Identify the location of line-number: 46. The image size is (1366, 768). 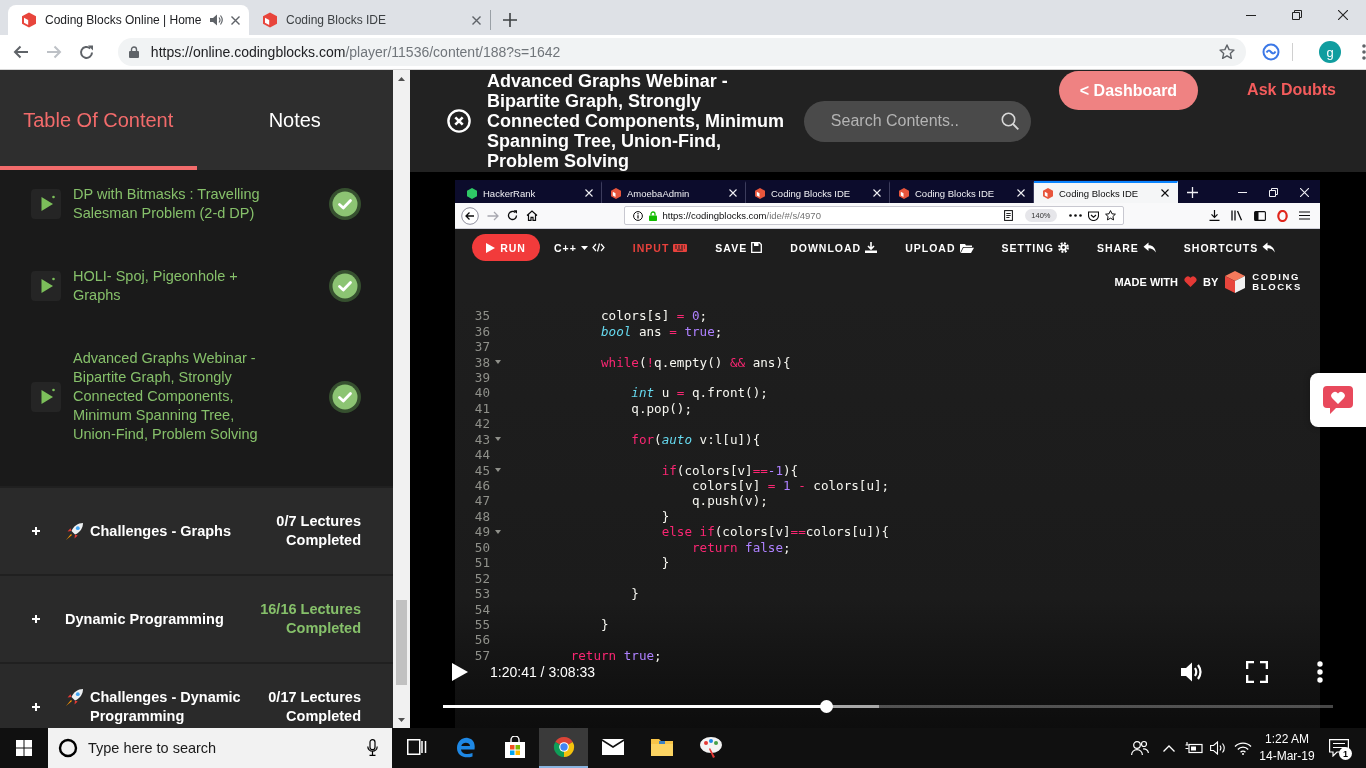
(481, 486).